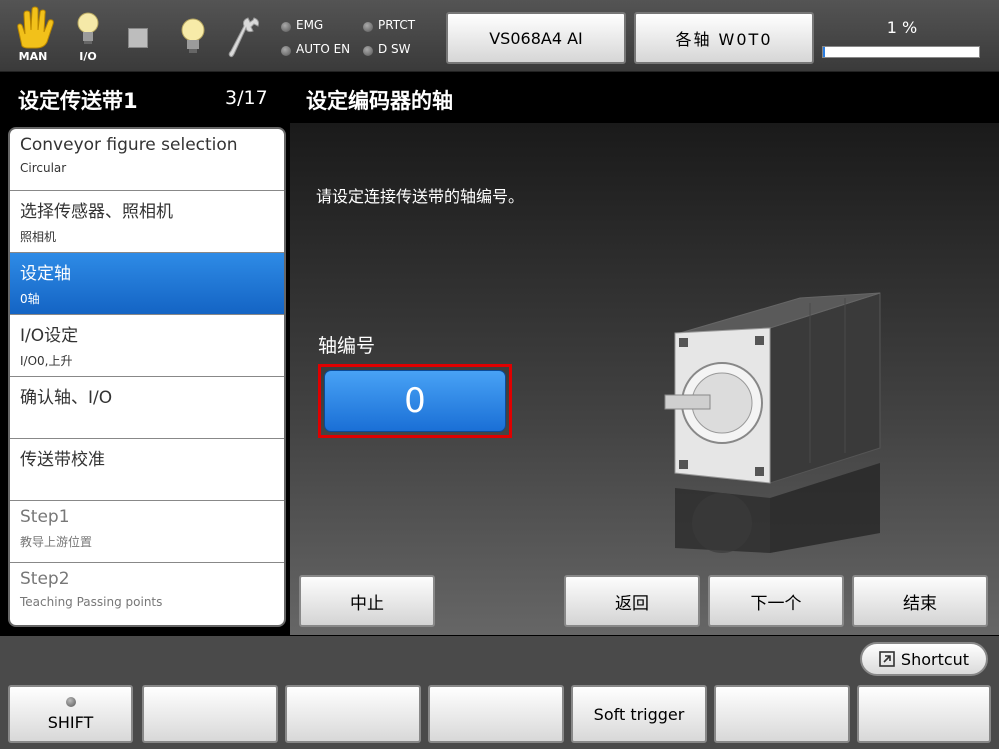 The height and width of the screenshot is (749, 999). I want to click on man-label: MAN, so click(33, 56).